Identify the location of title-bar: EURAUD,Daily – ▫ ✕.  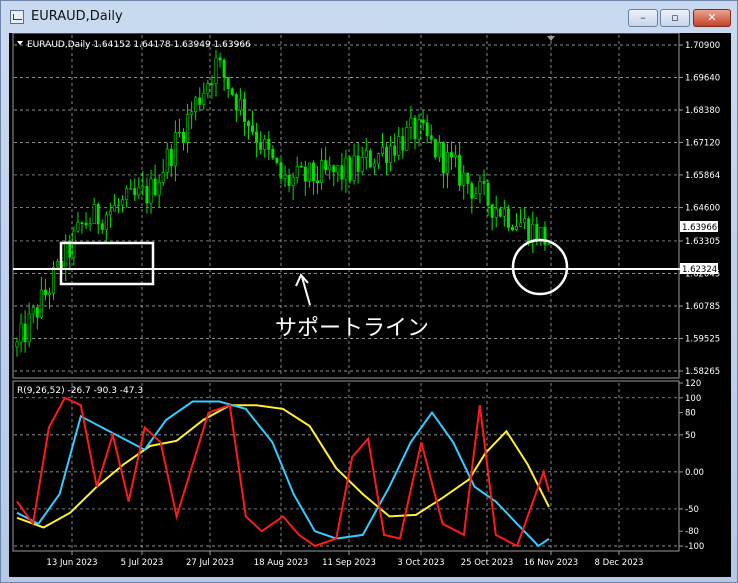
(369, 17).